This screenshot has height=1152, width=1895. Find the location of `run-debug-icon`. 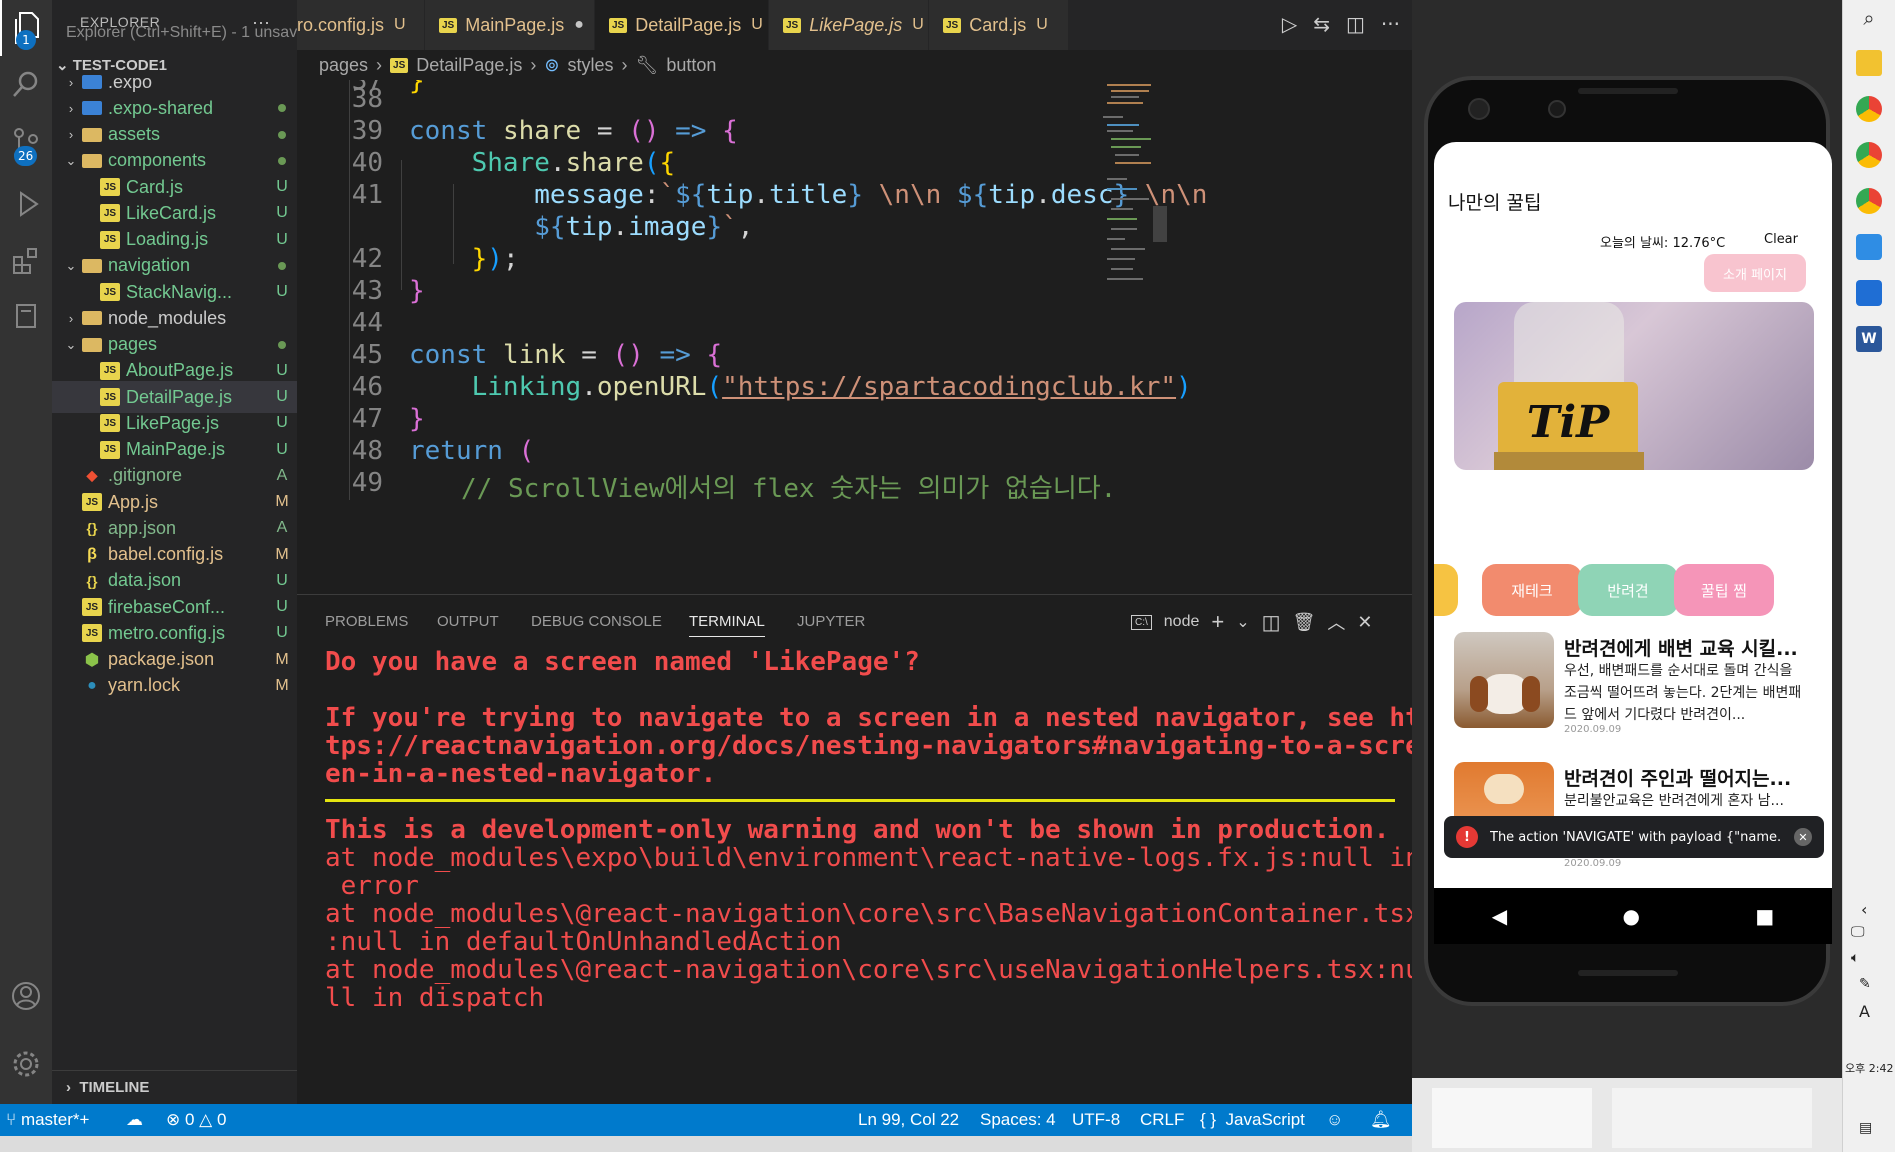

run-debug-icon is located at coordinates (26, 204).